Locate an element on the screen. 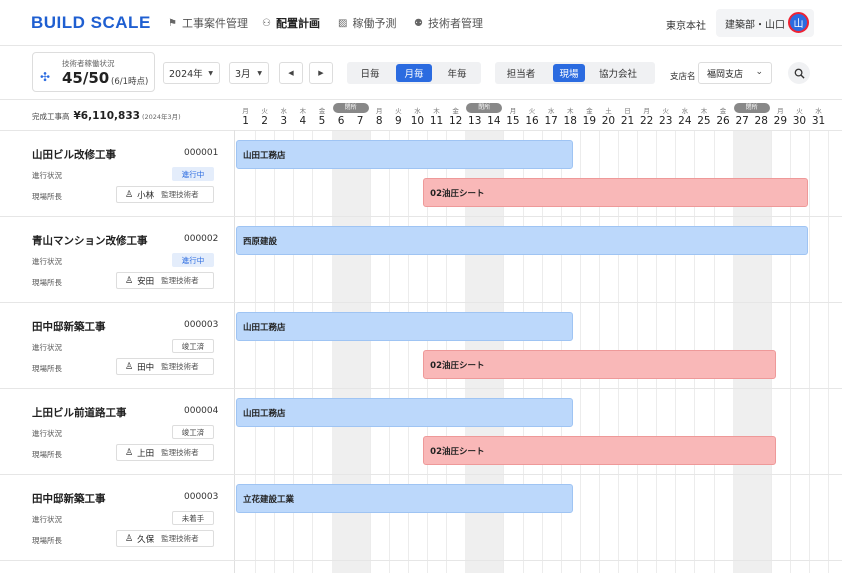  day-header: 月 29 is located at coordinates (780, 115).